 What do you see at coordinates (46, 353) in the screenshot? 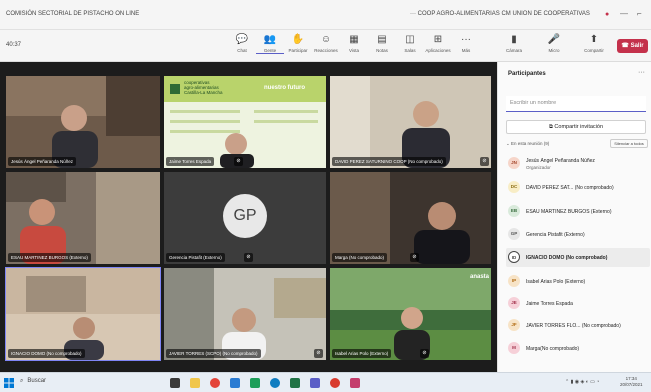
I see `participant-name-label: IGNACIO DOMO (No comprobado)` at bounding box center [46, 353].